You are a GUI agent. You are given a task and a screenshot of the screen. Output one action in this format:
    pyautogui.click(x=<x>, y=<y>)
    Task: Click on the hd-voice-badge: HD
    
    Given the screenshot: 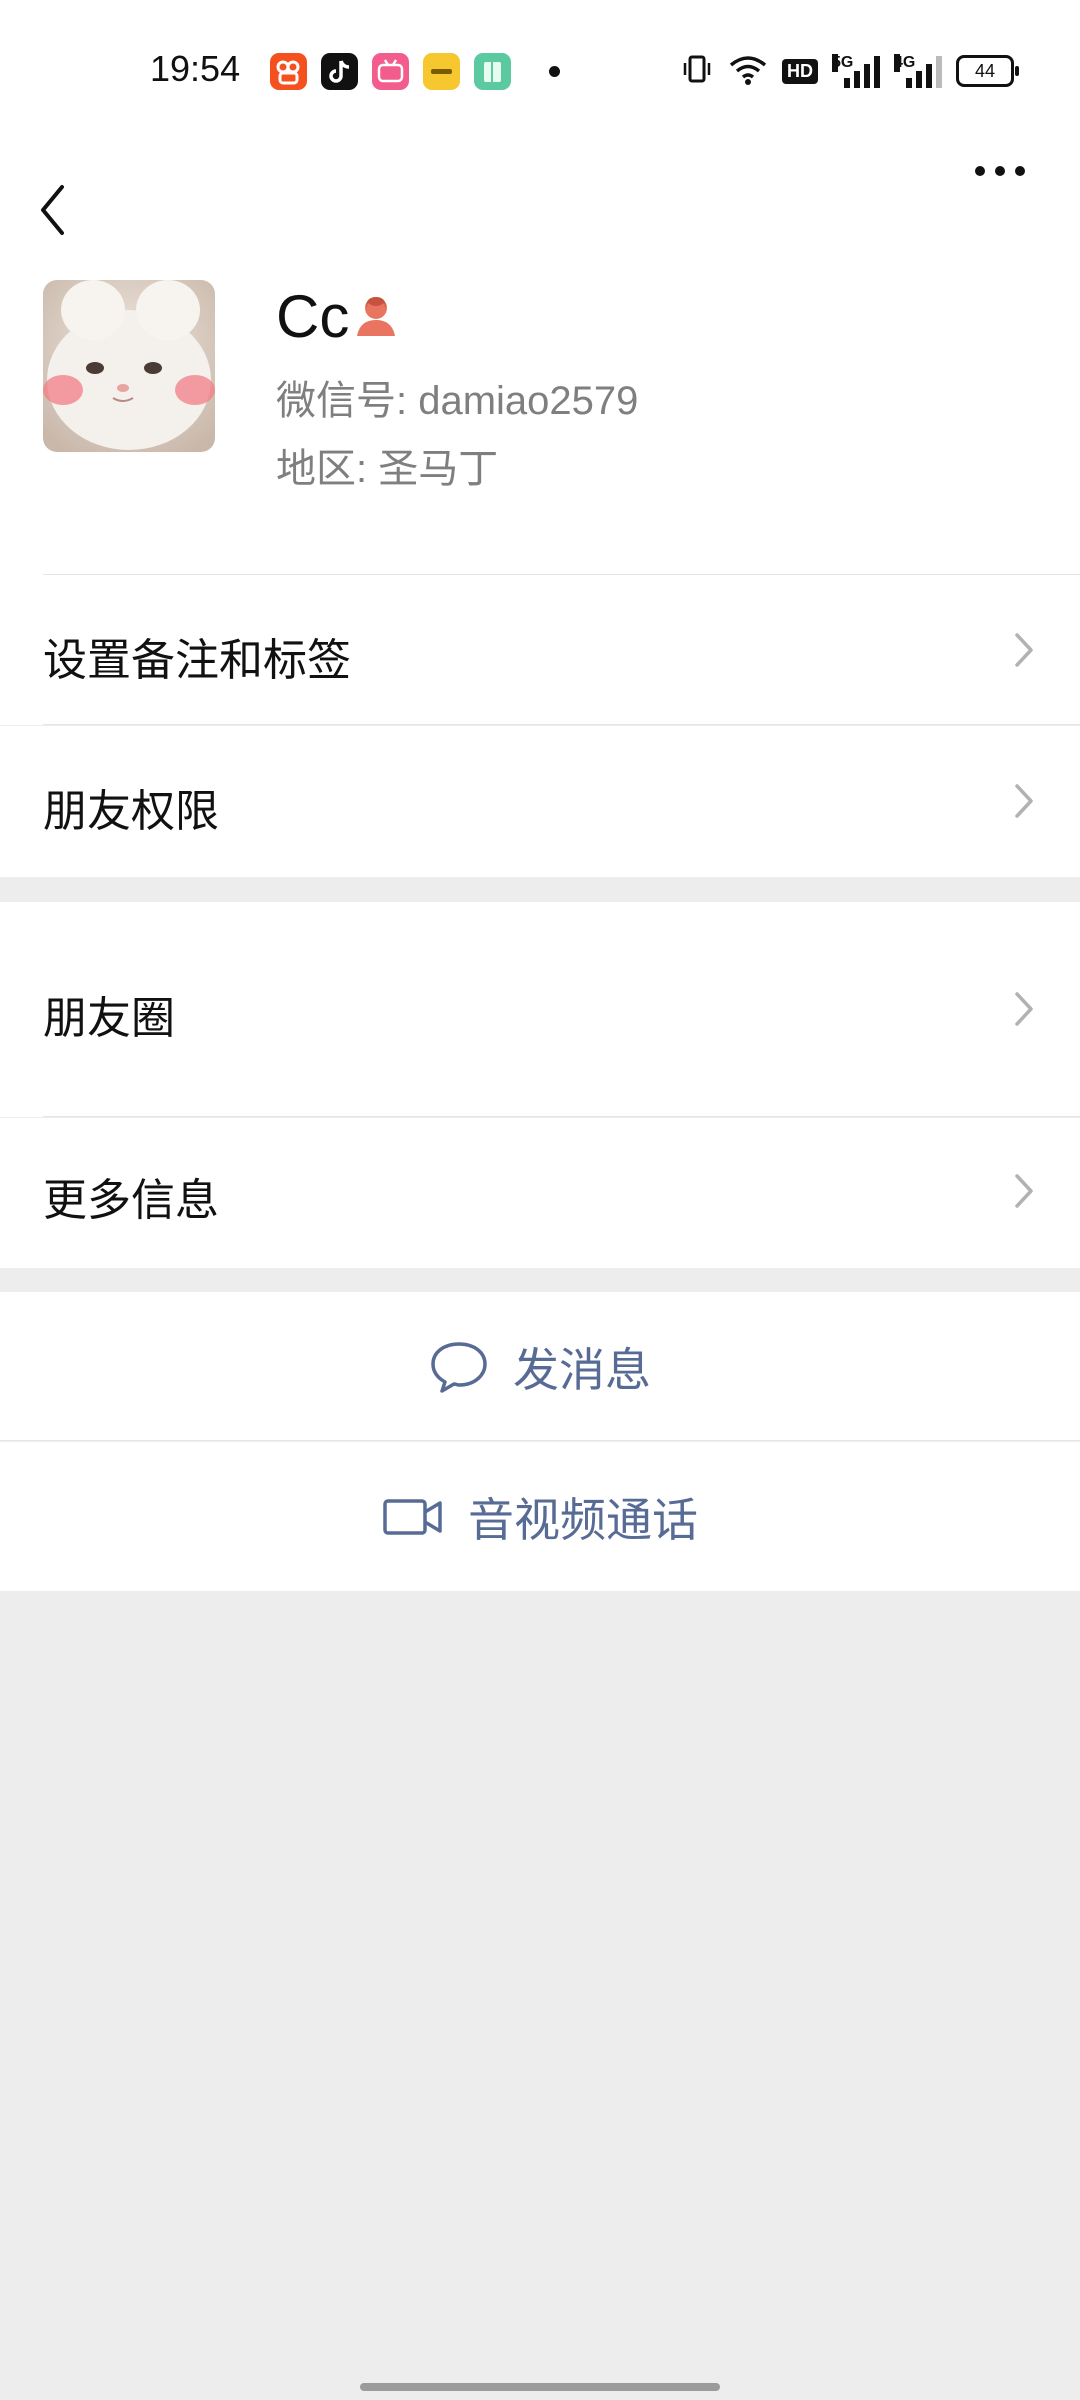 What is the action you would take?
    pyautogui.click(x=800, y=71)
    